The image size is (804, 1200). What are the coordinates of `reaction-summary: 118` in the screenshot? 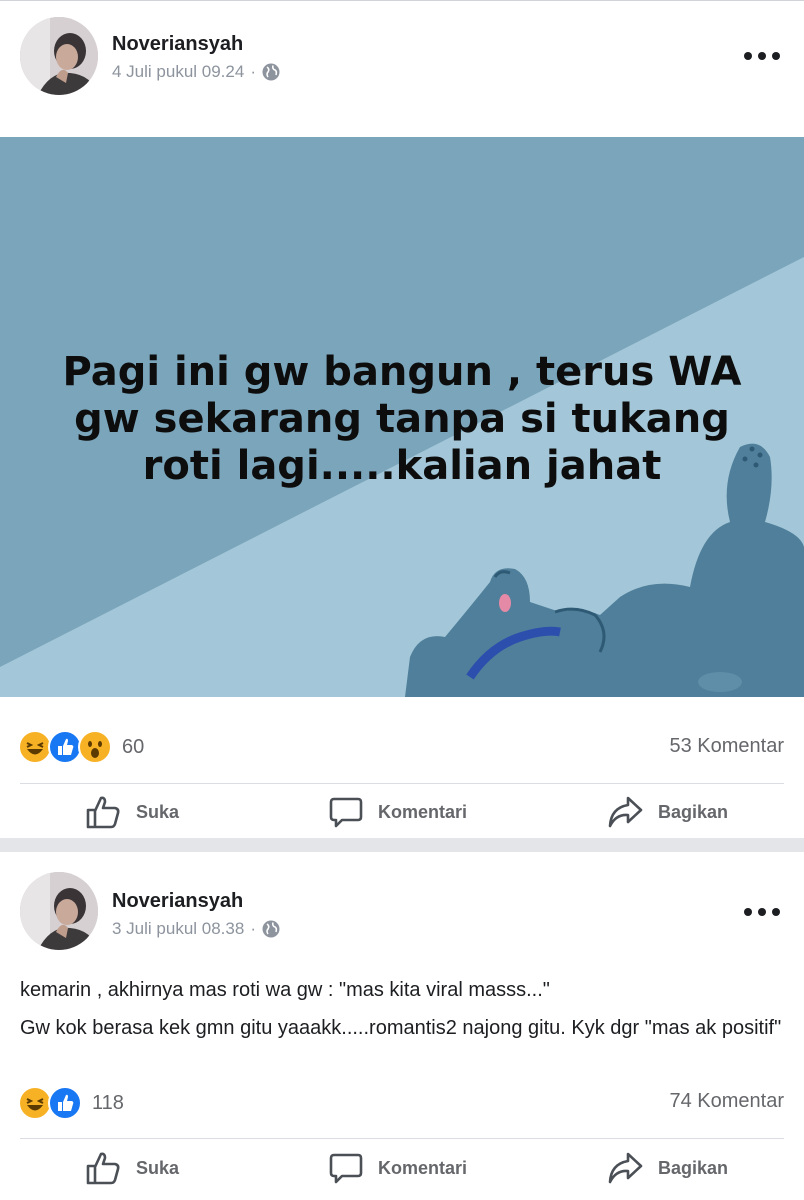 It's located at (71, 1103).